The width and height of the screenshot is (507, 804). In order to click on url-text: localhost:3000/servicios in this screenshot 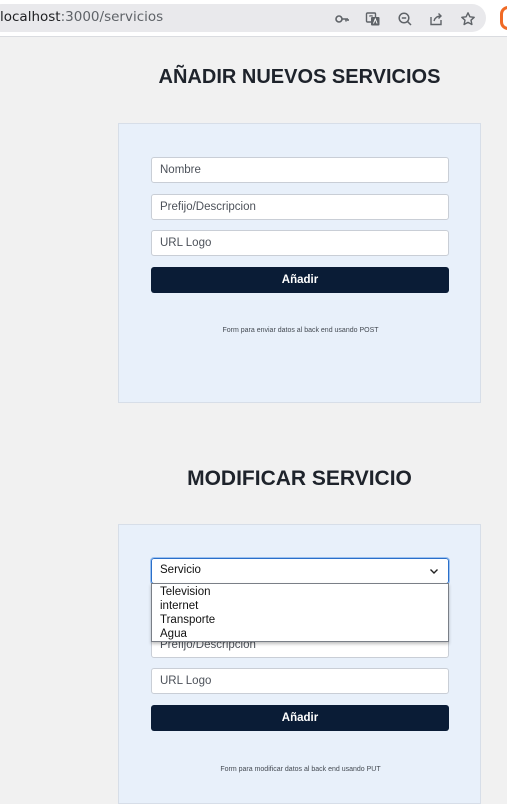, I will do `click(81, 17)`.